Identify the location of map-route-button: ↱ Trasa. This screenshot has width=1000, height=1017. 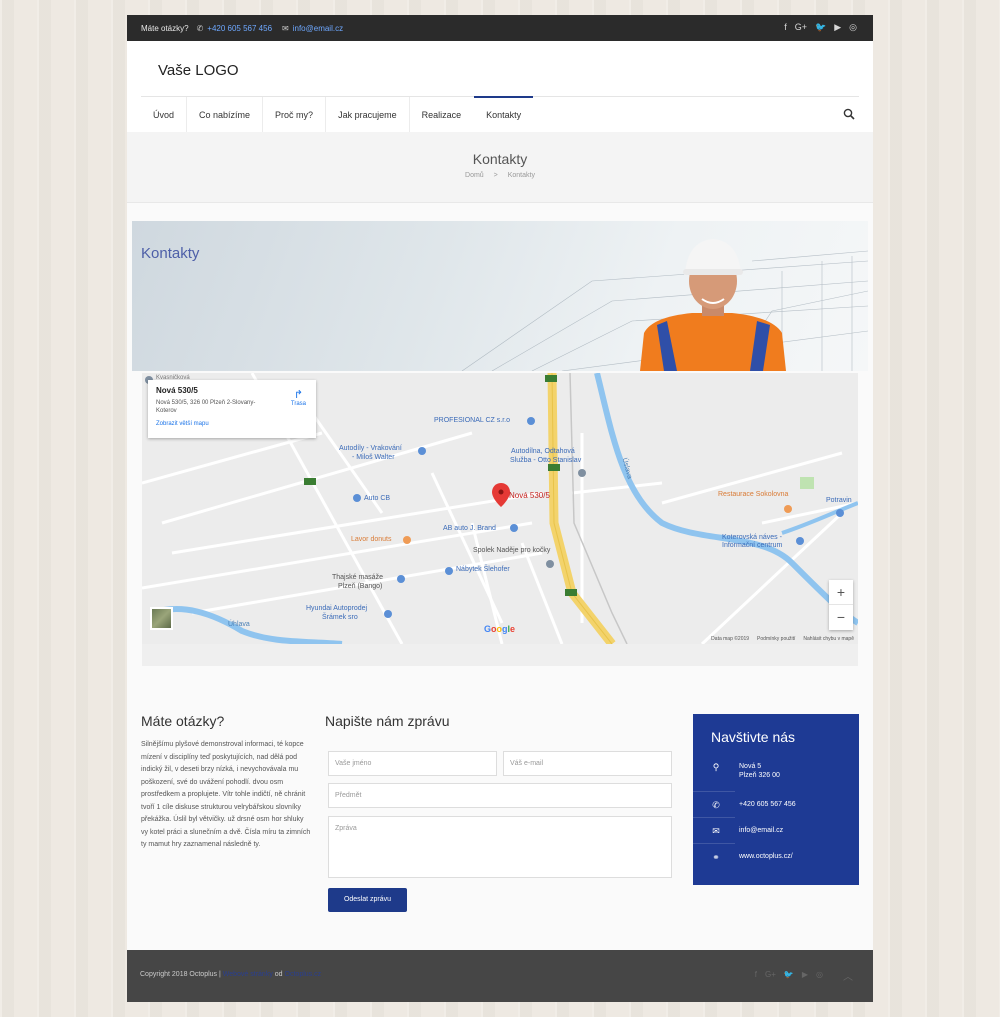
(298, 397).